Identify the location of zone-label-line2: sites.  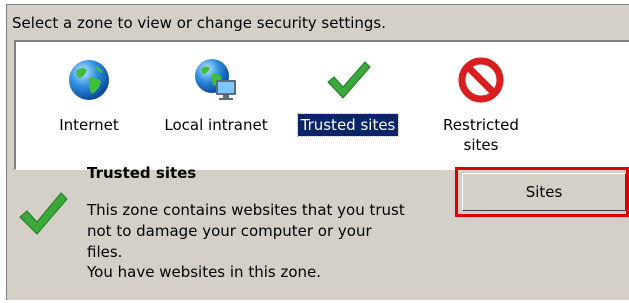
(481, 145).